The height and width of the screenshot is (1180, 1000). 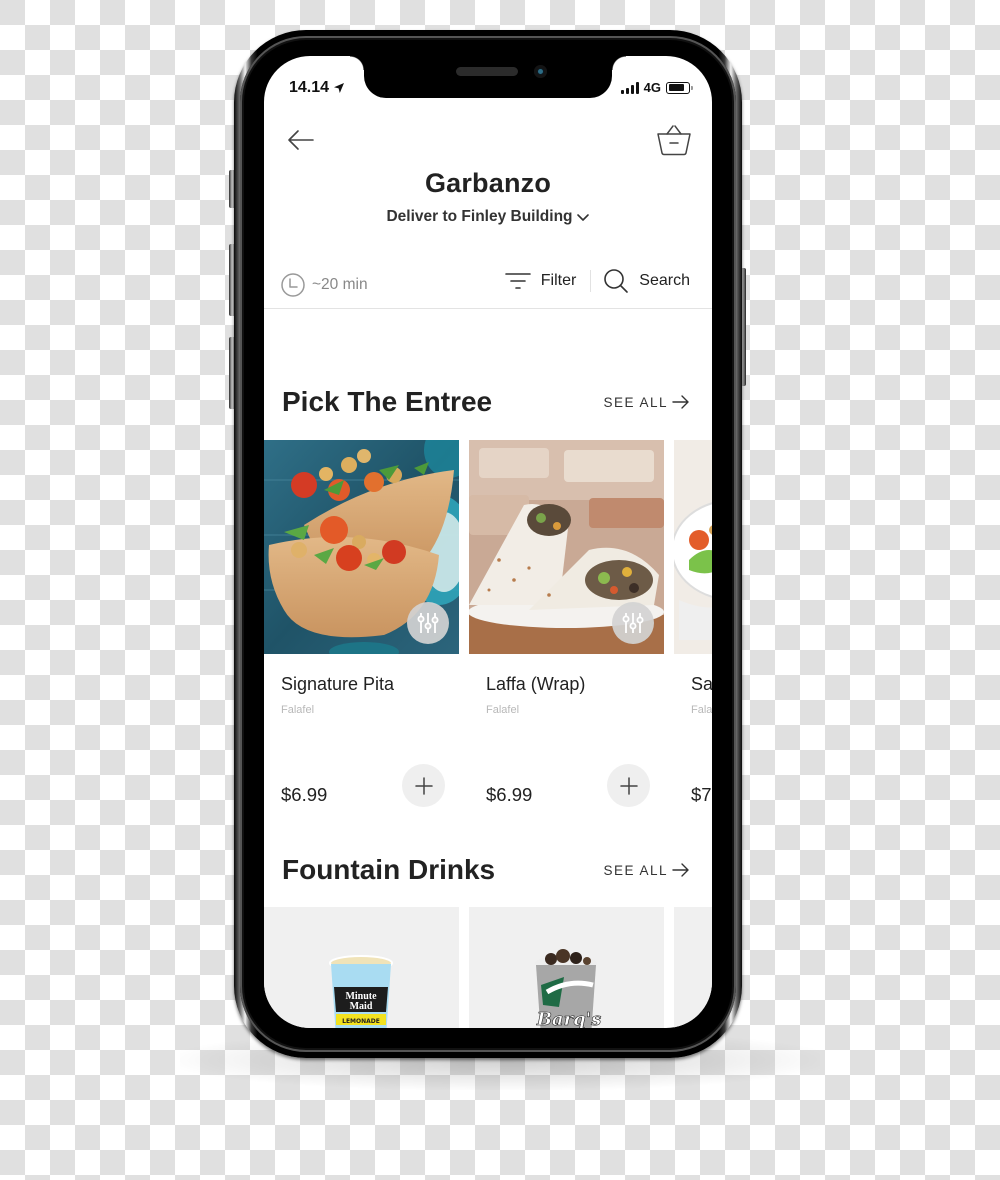 What do you see at coordinates (693, 967) in the screenshot?
I see `drink-card` at bounding box center [693, 967].